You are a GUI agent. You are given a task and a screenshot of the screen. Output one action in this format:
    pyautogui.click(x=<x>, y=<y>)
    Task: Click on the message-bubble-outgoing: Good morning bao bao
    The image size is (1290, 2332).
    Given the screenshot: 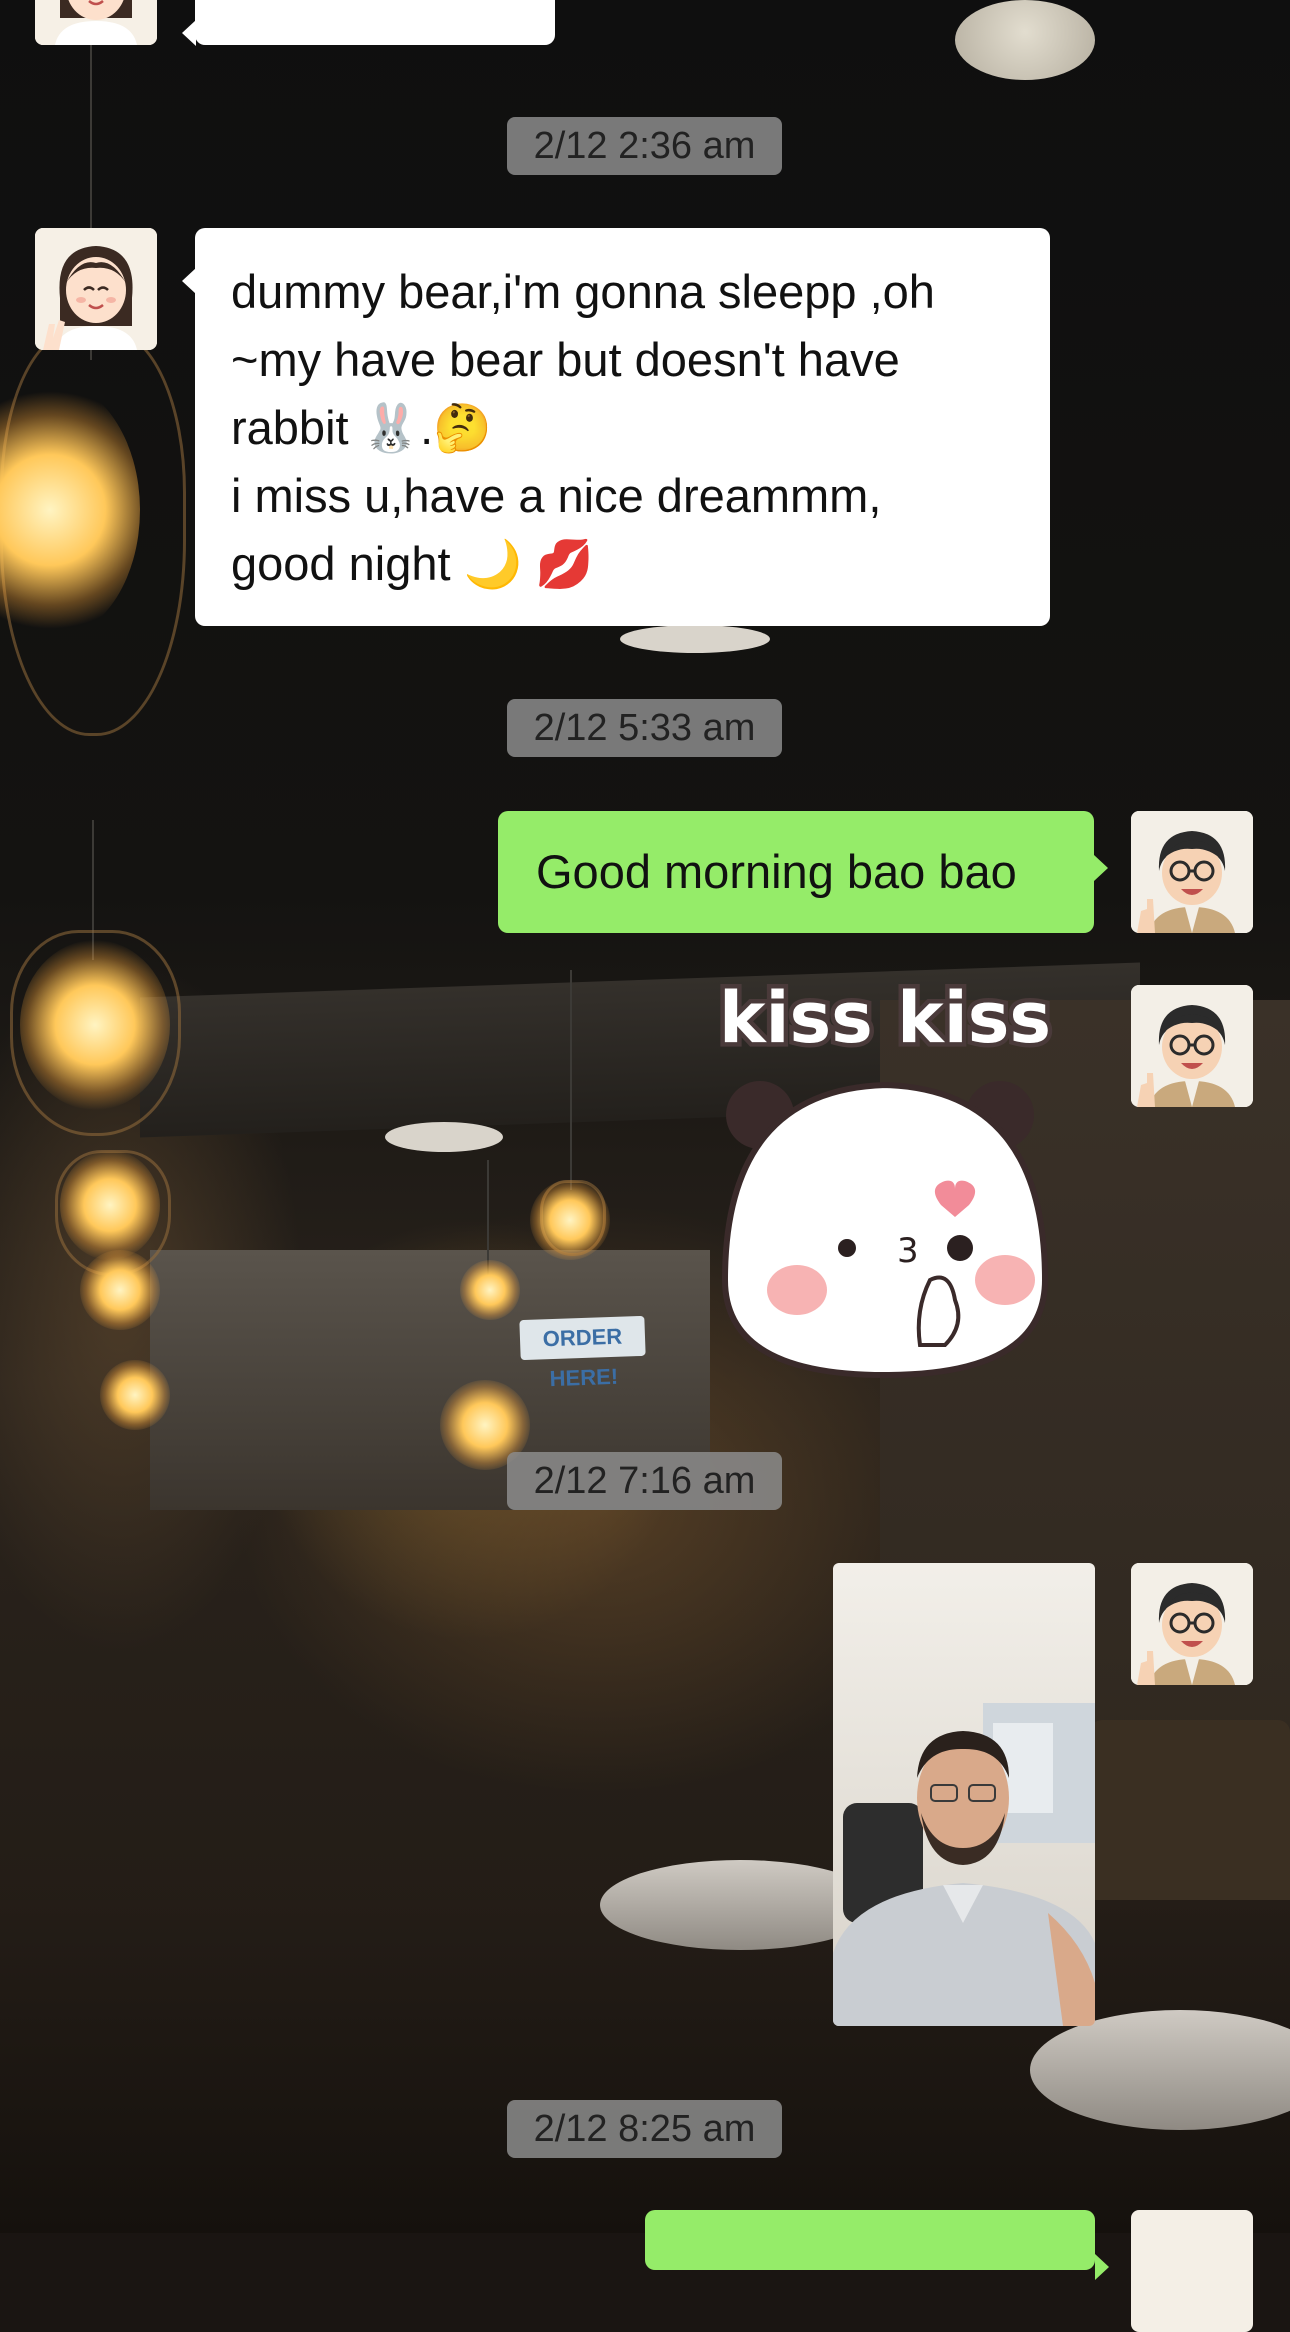 What is the action you would take?
    pyautogui.click(x=803, y=872)
    